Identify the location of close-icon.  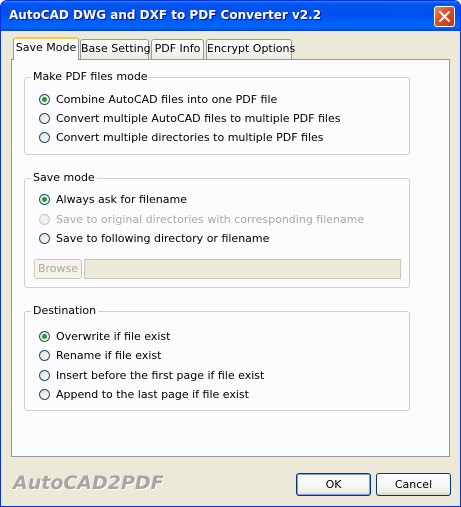
(444, 16).